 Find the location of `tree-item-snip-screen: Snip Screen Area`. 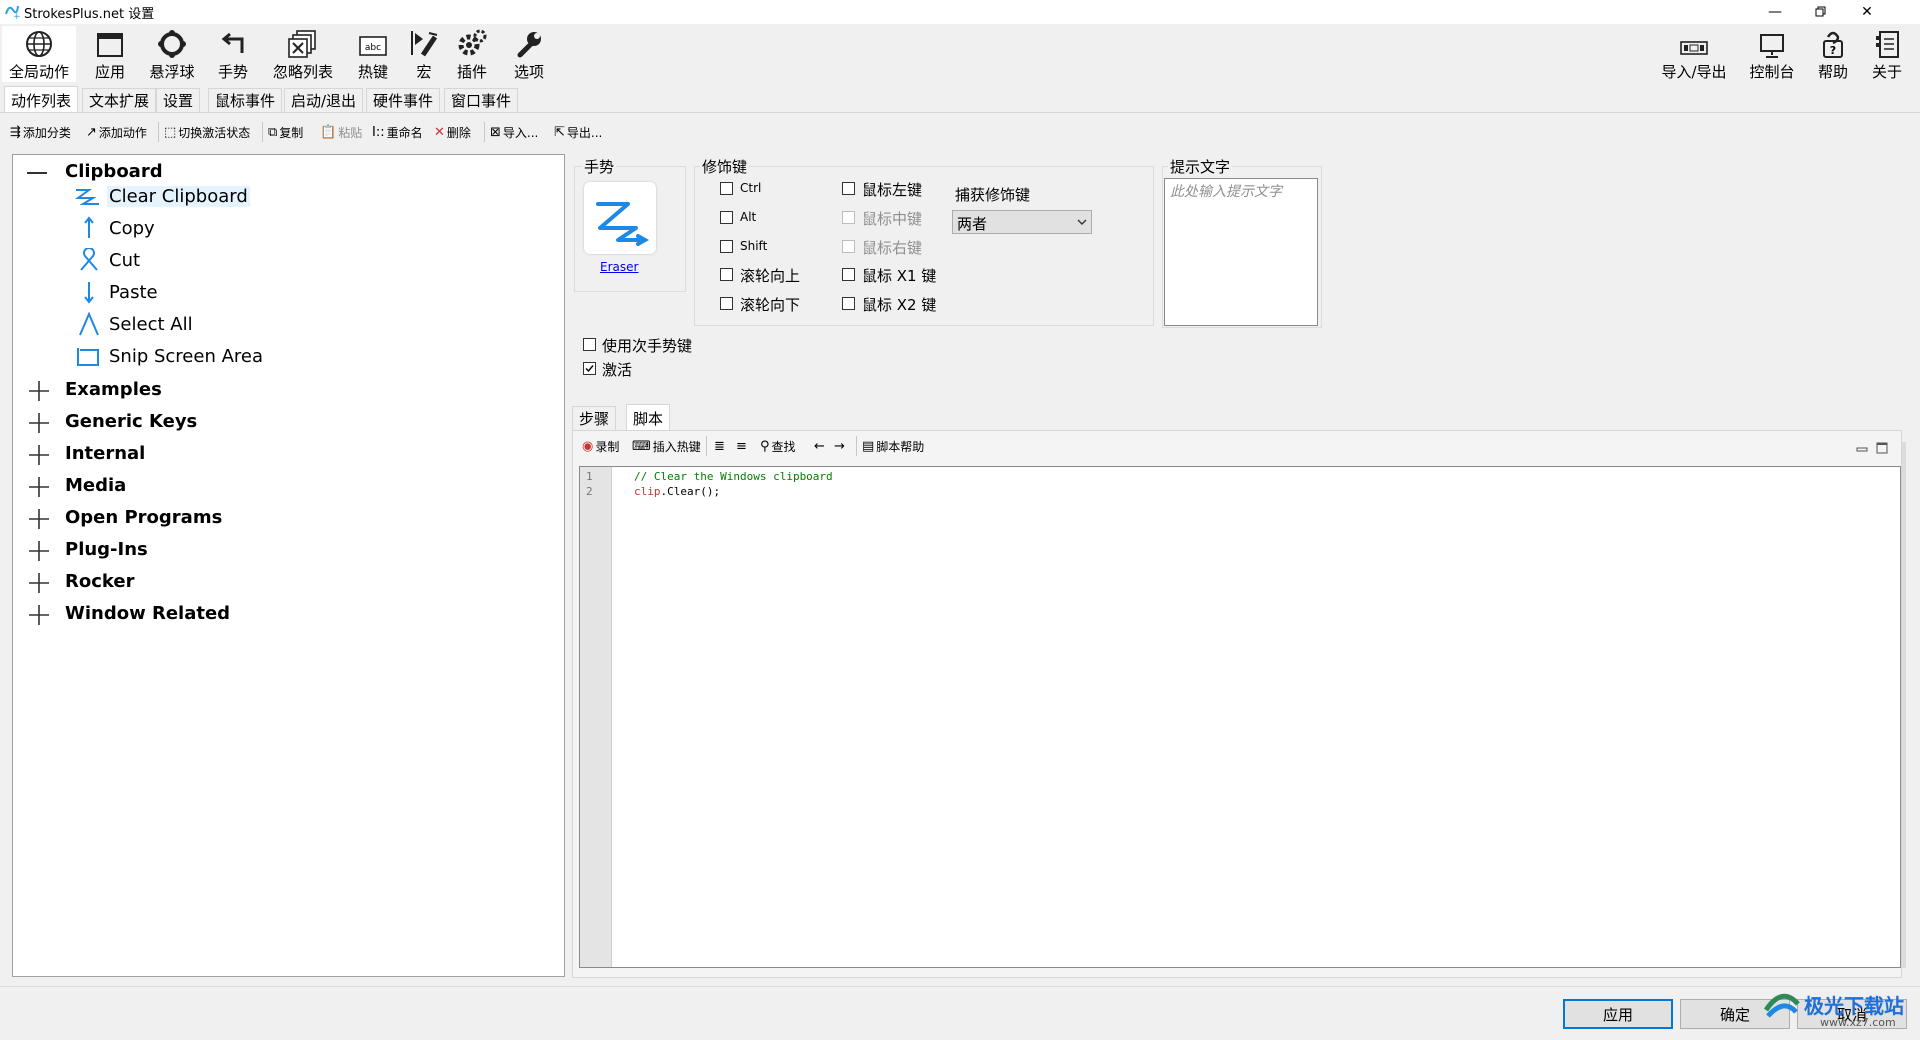

tree-item-snip-screen: Snip Screen Area is located at coordinates (170, 356).